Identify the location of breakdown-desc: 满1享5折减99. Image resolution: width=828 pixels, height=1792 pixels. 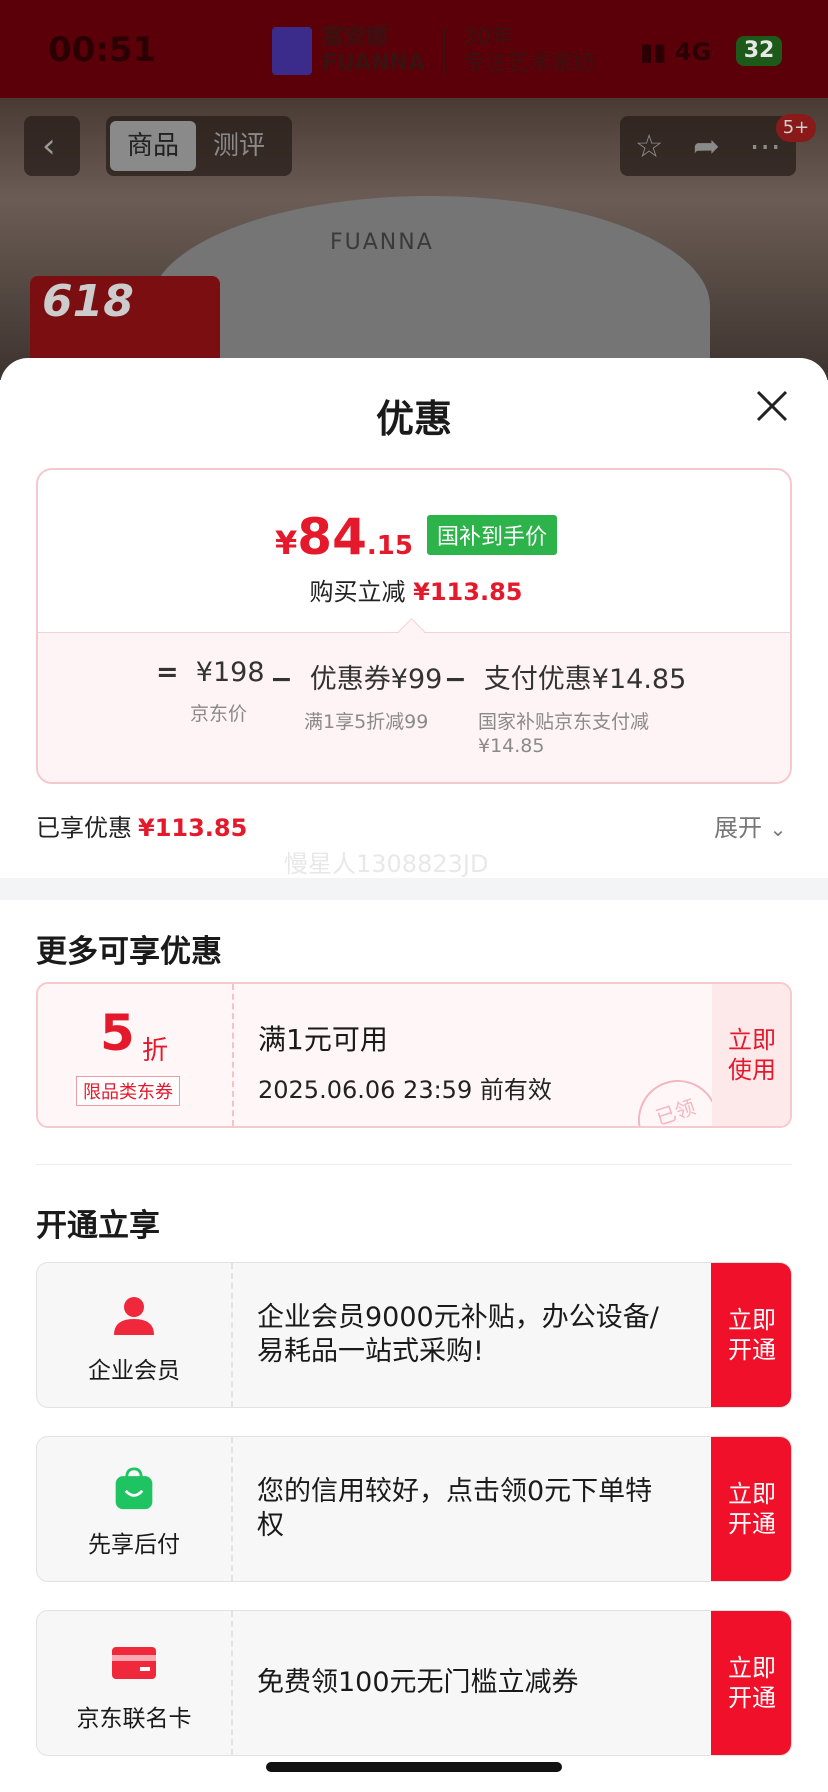
(366, 722).